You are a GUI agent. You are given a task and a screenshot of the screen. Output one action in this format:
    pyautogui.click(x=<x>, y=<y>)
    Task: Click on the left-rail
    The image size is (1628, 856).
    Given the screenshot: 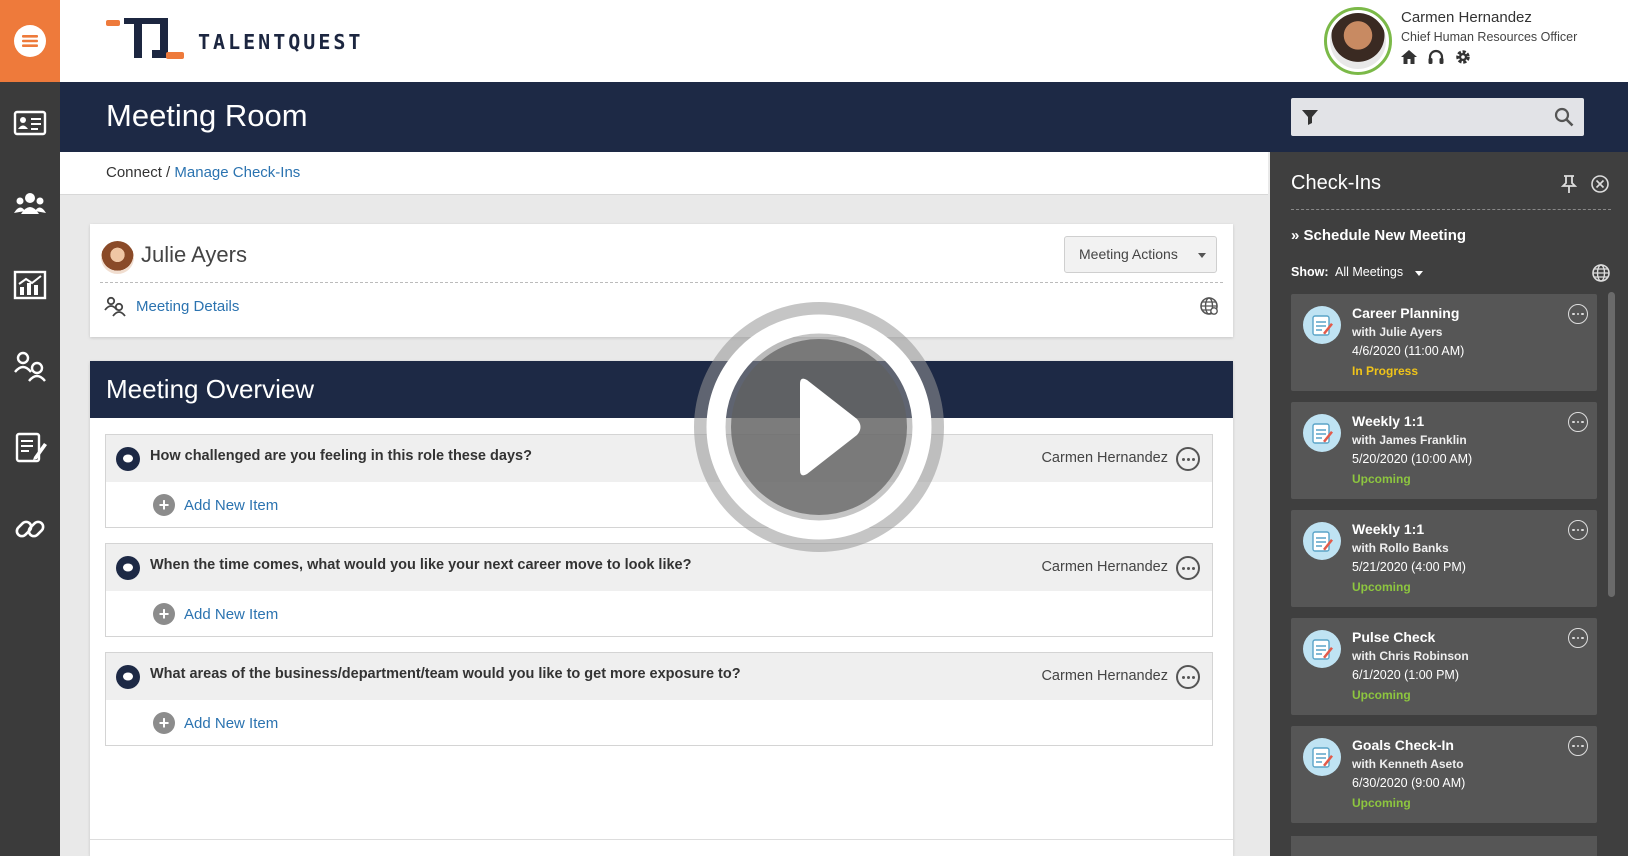 What is the action you would take?
    pyautogui.click(x=30, y=428)
    